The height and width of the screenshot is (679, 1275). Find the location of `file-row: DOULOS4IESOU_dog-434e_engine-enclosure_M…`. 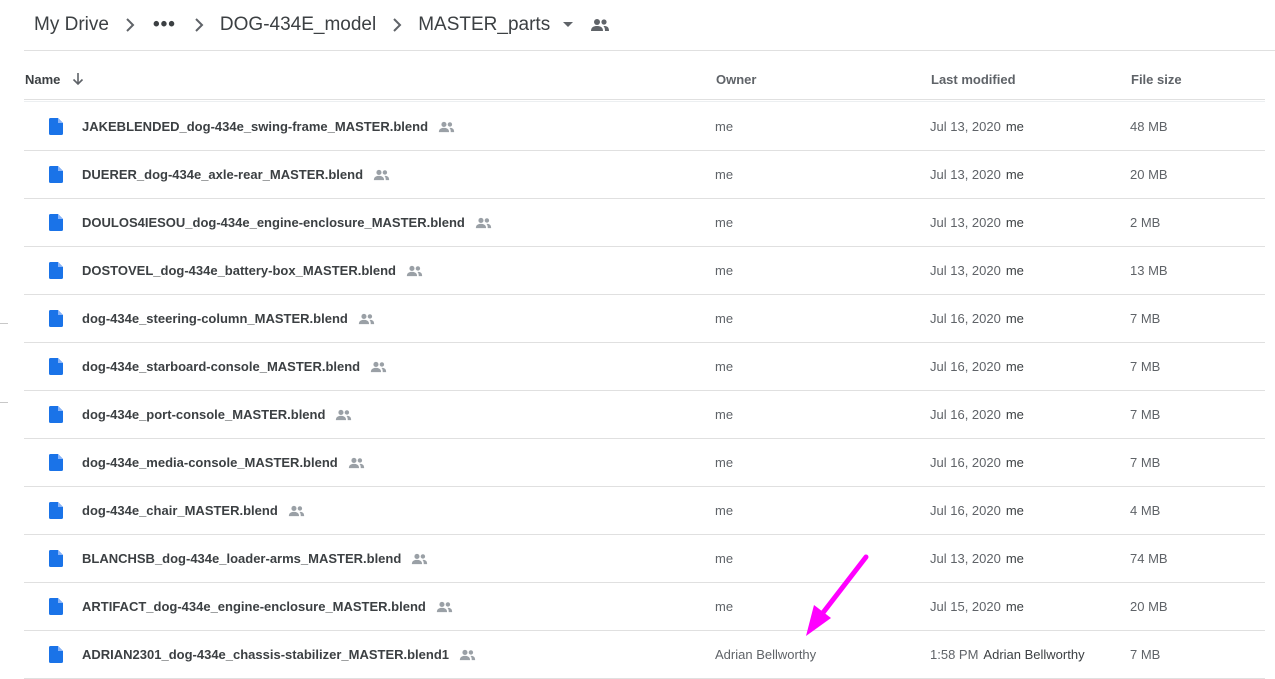

file-row: DOULOS4IESOU_dog-434e_engine-enclosure_M… is located at coordinates (644, 223).